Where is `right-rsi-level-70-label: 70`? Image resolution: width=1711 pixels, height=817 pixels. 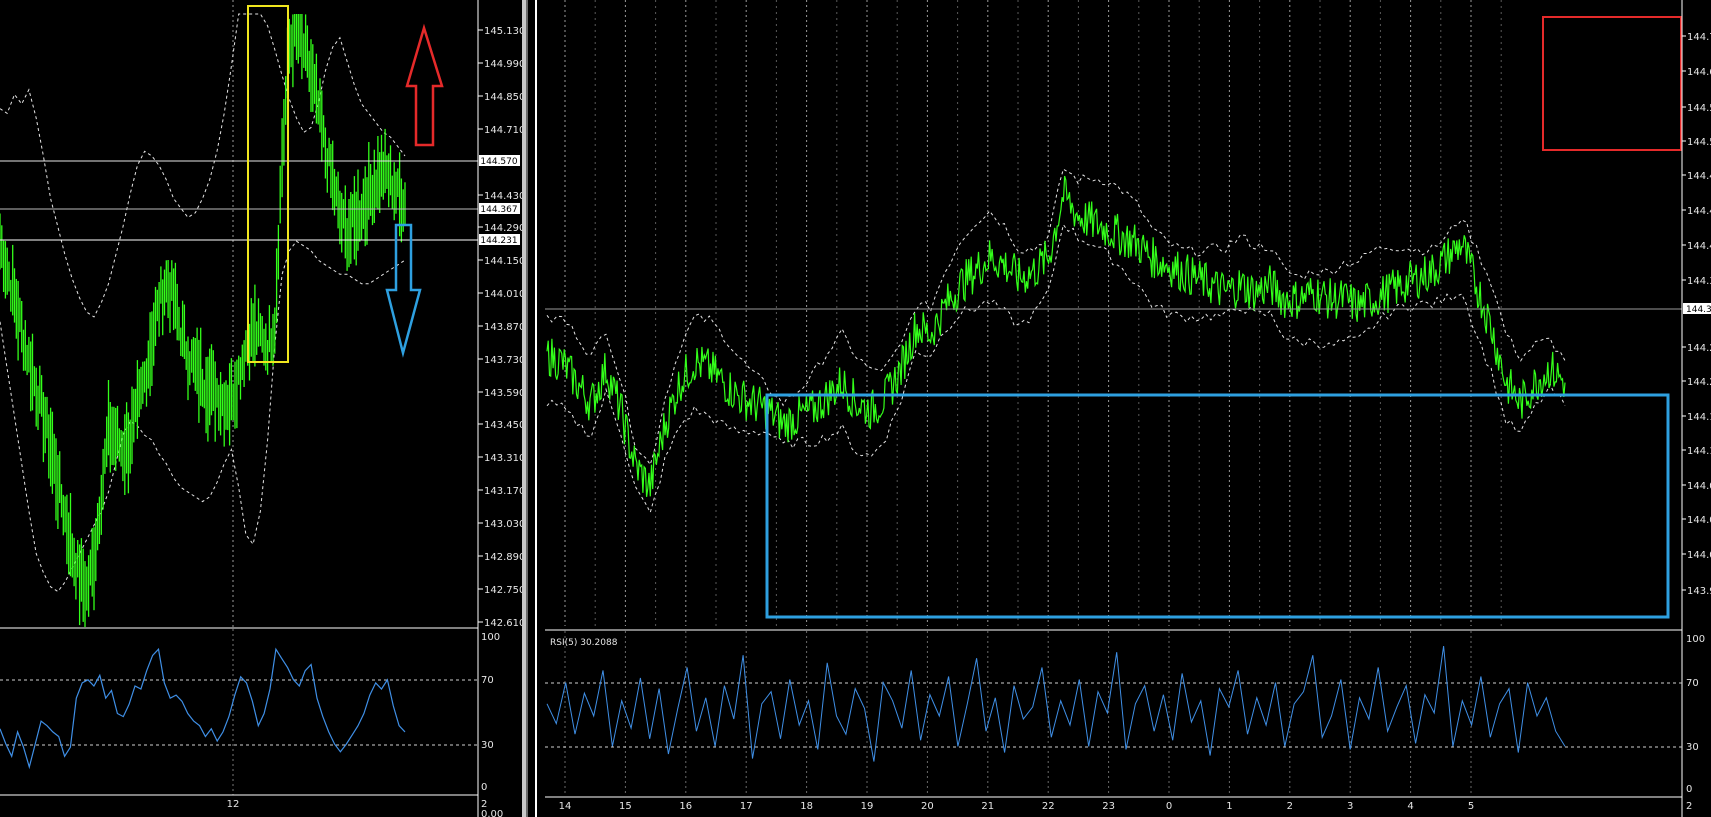
right-rsi-level-70-label: 70 is located at coordinates (1692, 683).